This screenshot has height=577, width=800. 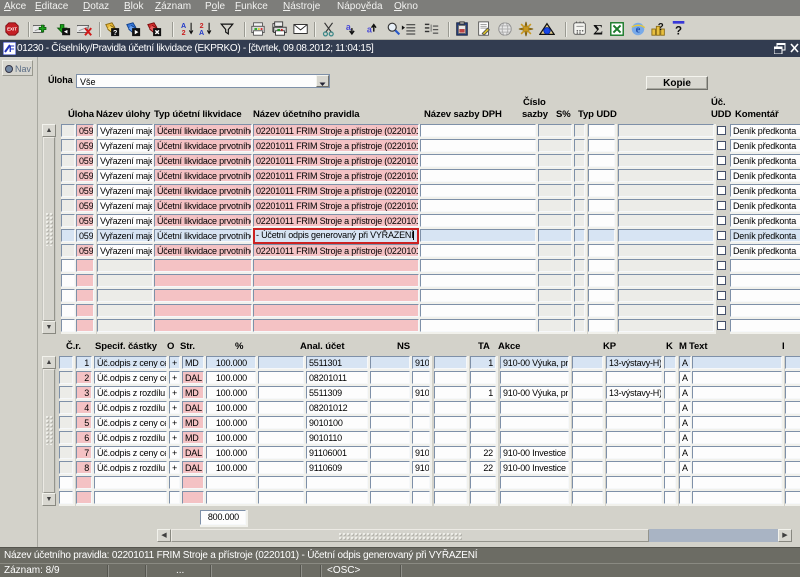 I want to click on svg-text: F, so click(x=12, y=49).